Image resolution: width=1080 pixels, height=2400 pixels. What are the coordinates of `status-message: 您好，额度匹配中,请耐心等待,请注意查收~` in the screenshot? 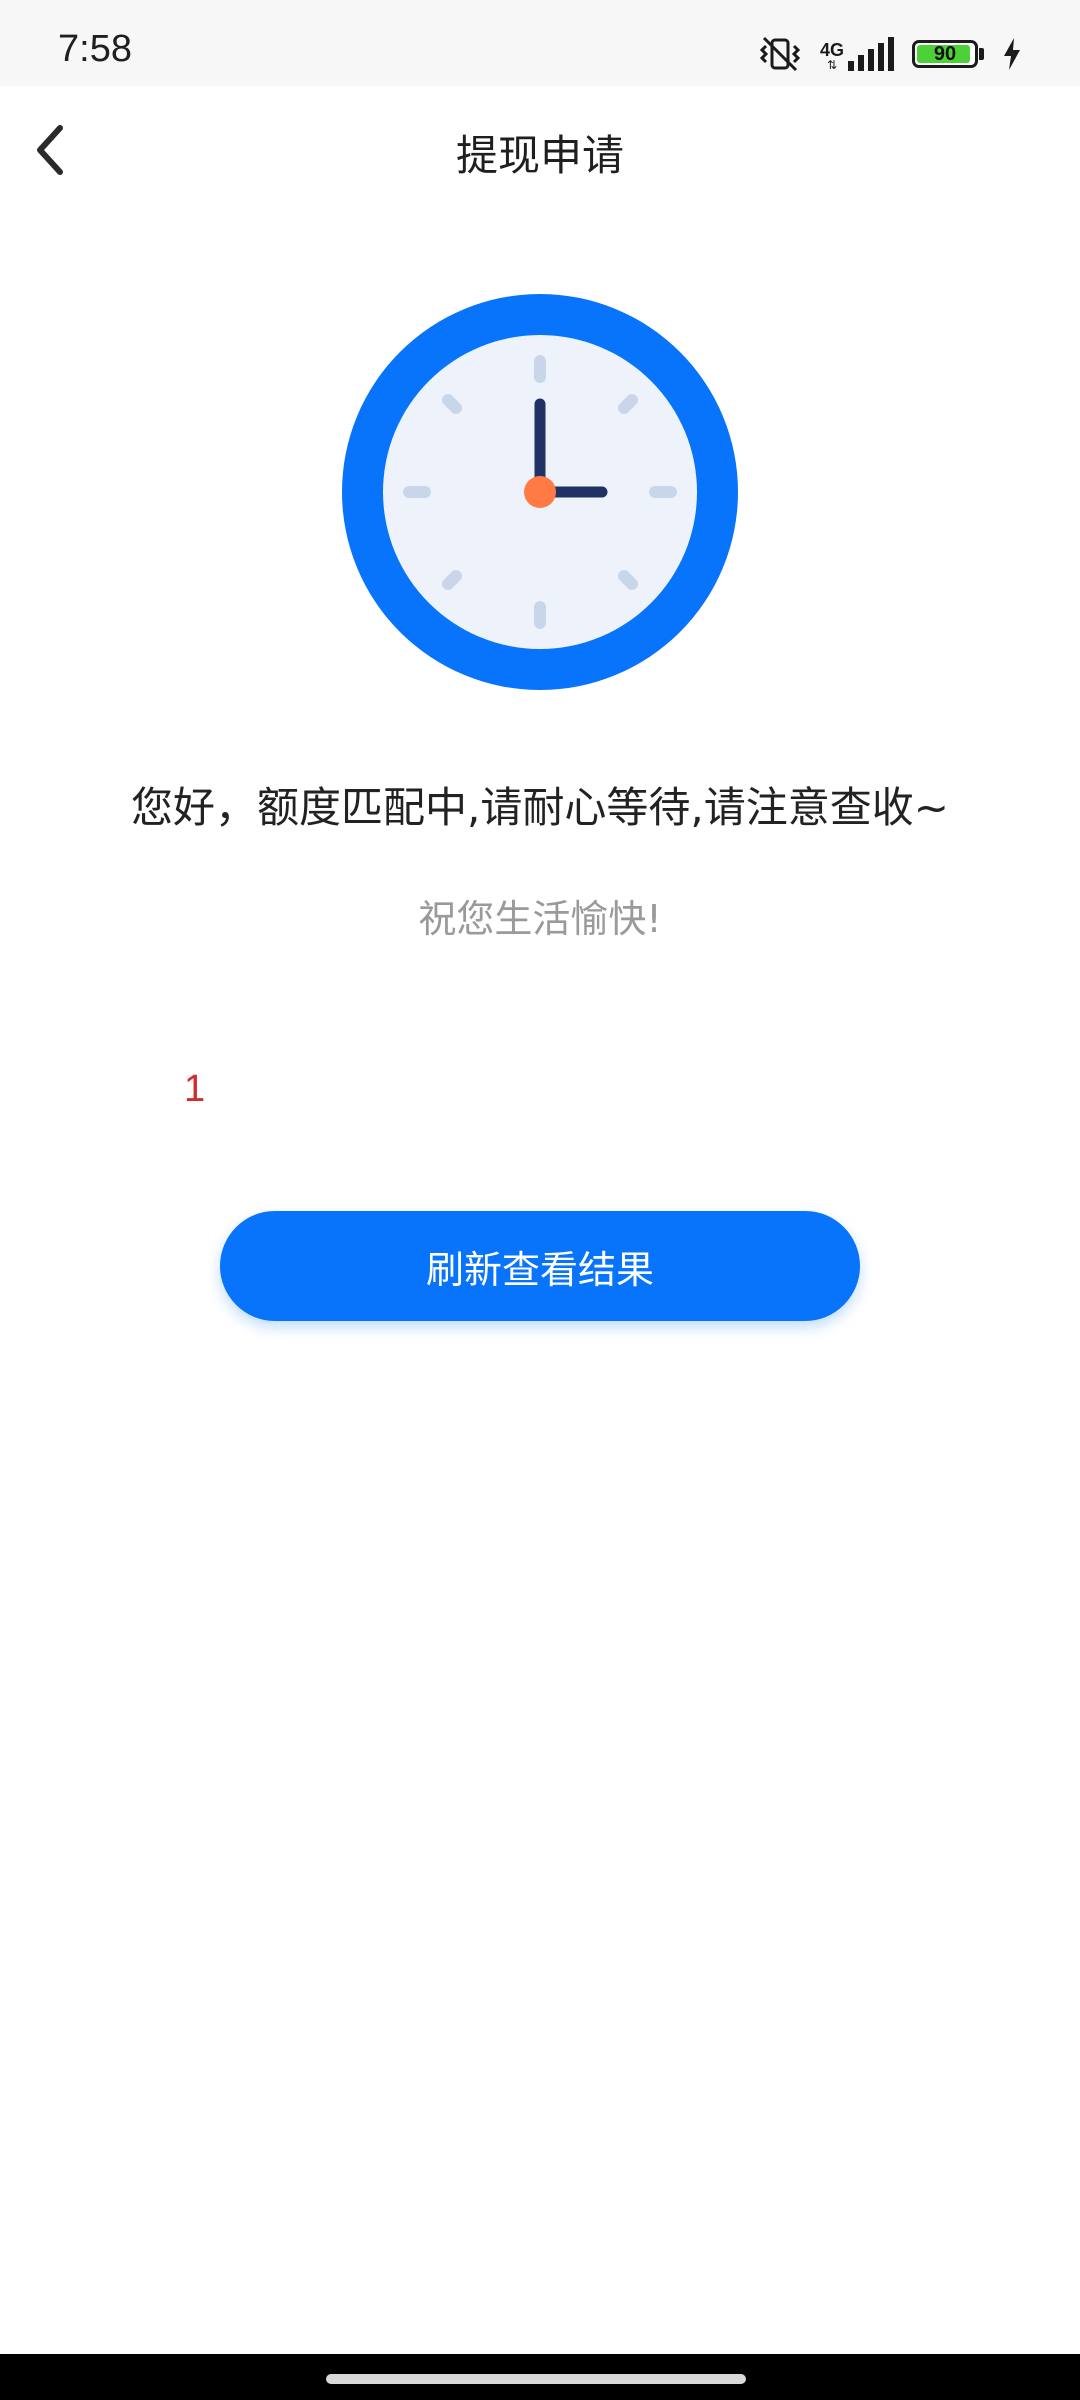 It's located at (540, 807).